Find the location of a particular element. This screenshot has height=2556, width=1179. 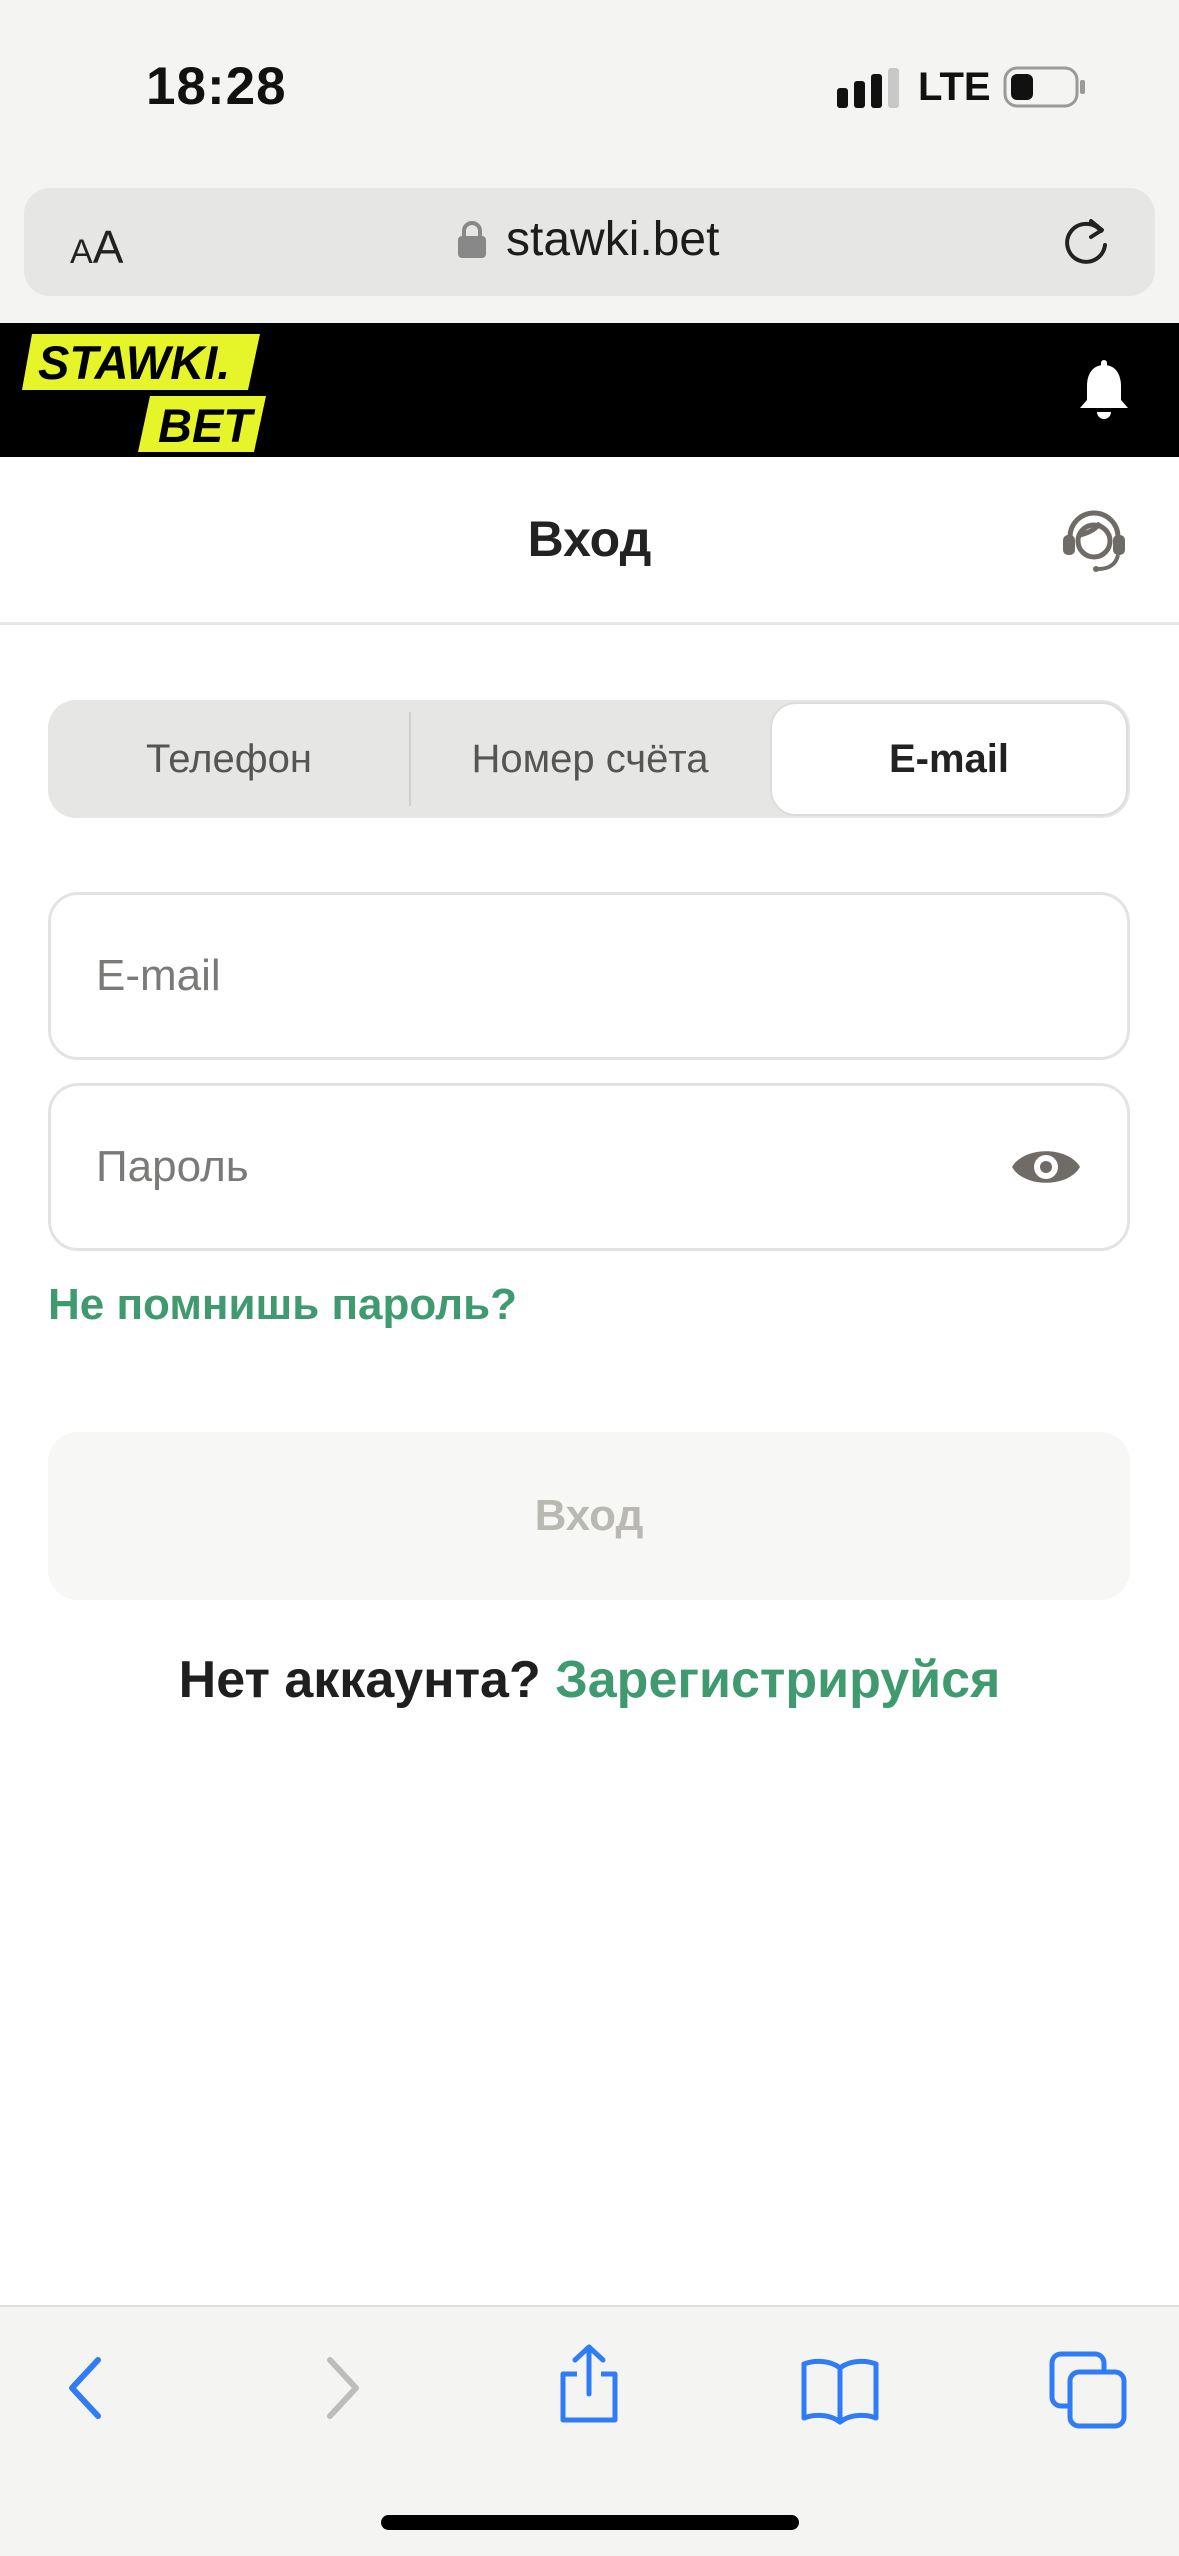

forgot-password-link: Не помнишь пароль? is located at coordinates (282, 1305).